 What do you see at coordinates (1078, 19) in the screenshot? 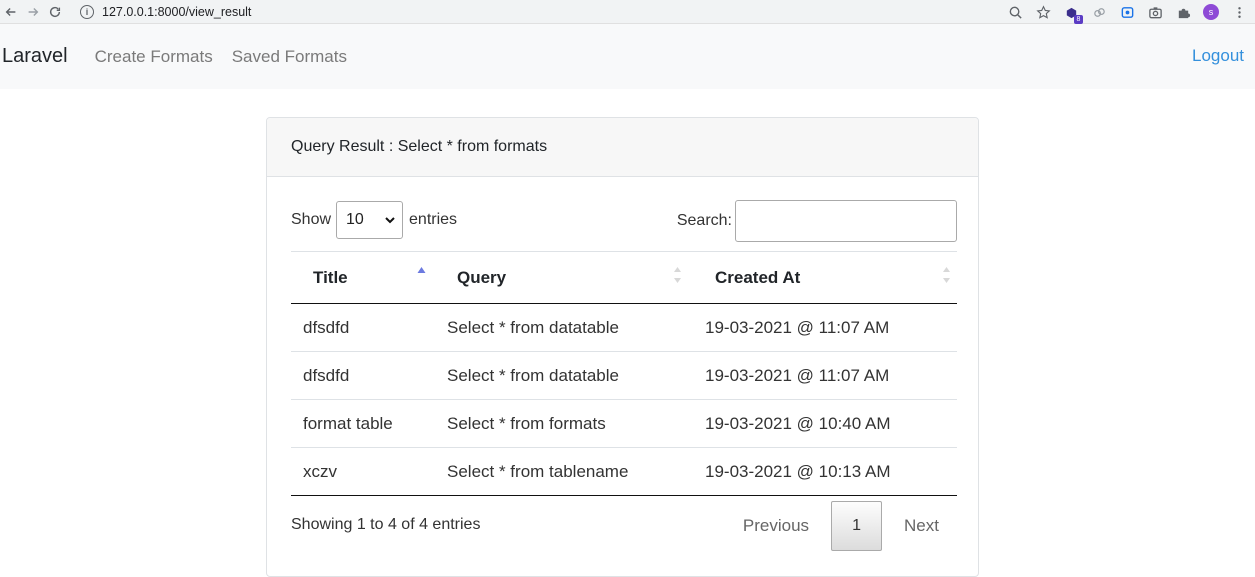
I see `extension-badge: 8` at bounding box center [1078, 19].